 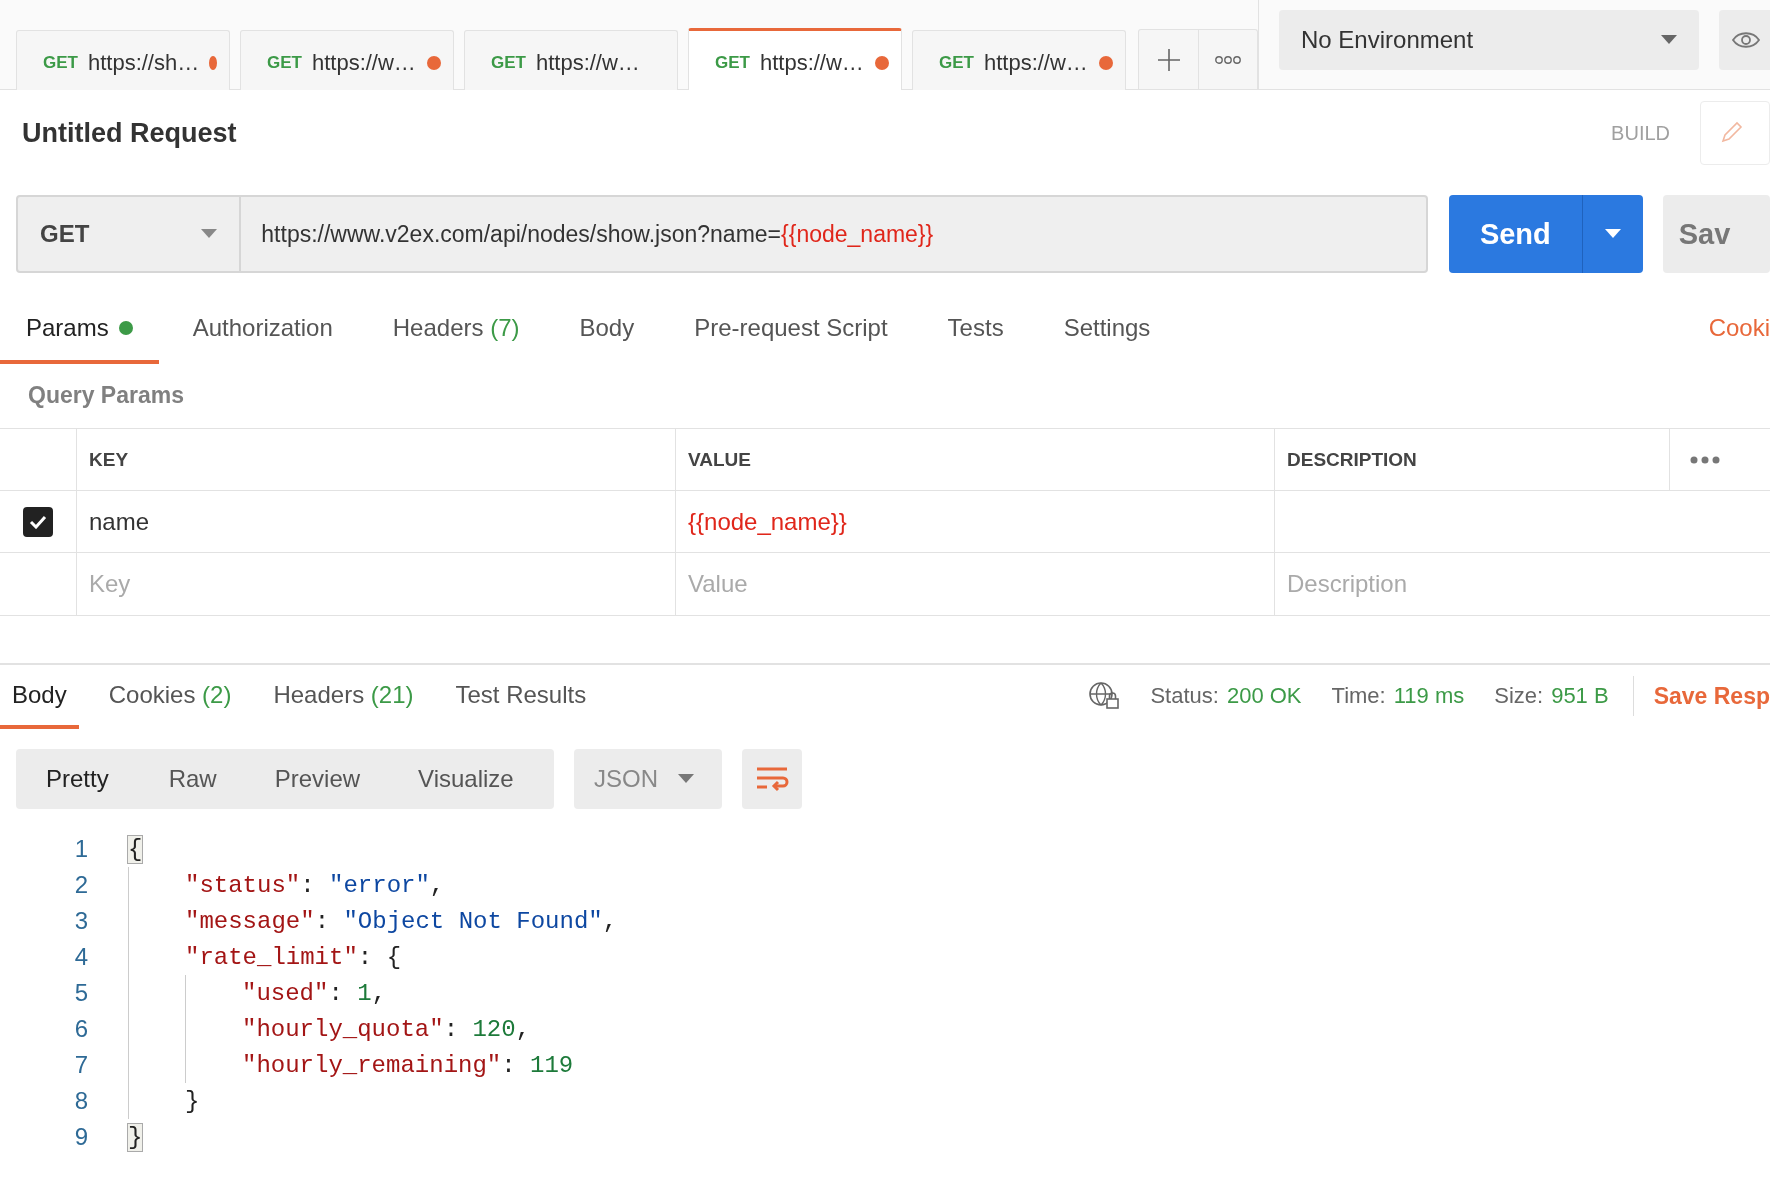 I want to click on eye-icon, so click(x=1746, y=40).